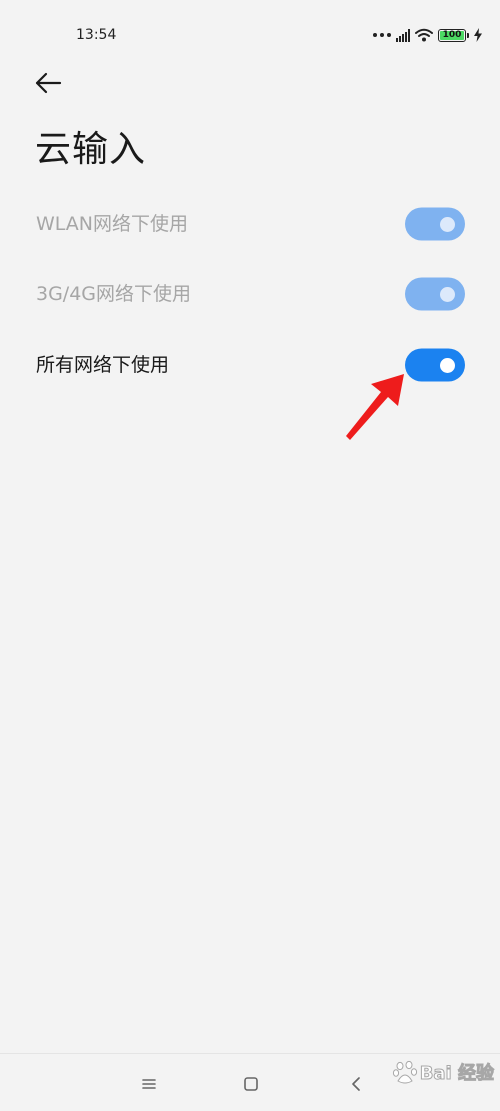 This screenshot has height=1111, width=500. I want to click on watermark: Bai 经验, so click(443, 1072).